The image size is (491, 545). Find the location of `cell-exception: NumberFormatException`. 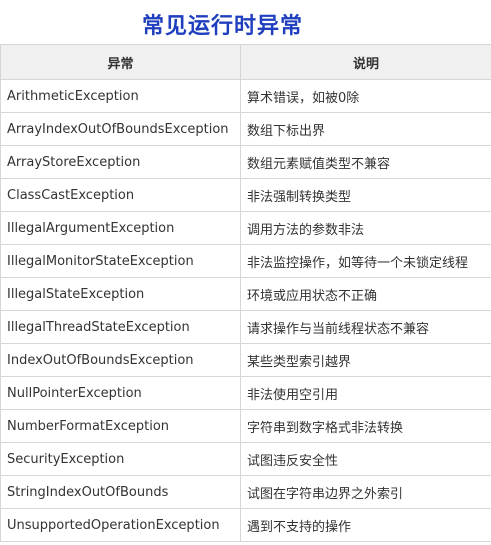

cell-exception: NumberFormatException is located at coordinates (120, 426).